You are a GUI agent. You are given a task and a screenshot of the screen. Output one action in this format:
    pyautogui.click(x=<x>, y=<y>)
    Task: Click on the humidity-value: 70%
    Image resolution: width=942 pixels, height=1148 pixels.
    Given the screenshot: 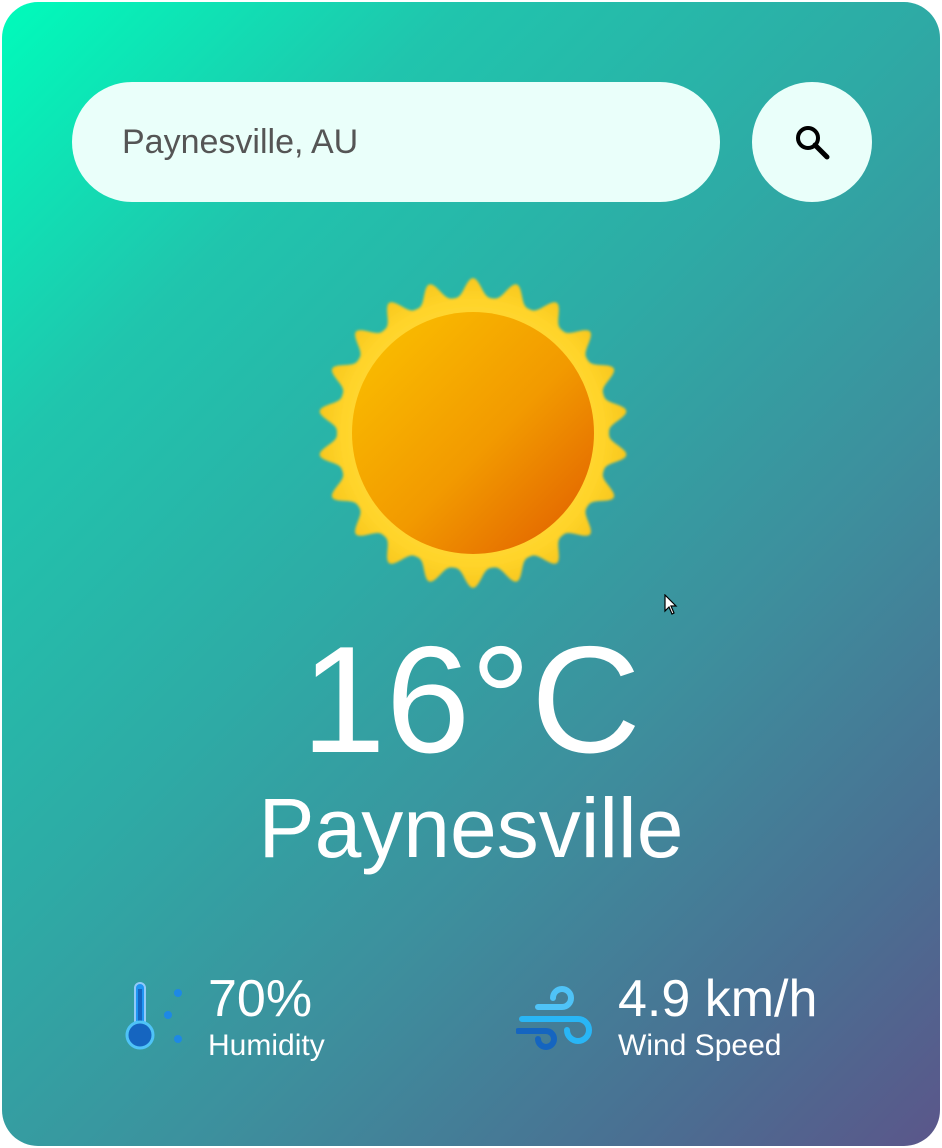 What is the action you would take?
    pyautogui.click(x=260, y=999)
    